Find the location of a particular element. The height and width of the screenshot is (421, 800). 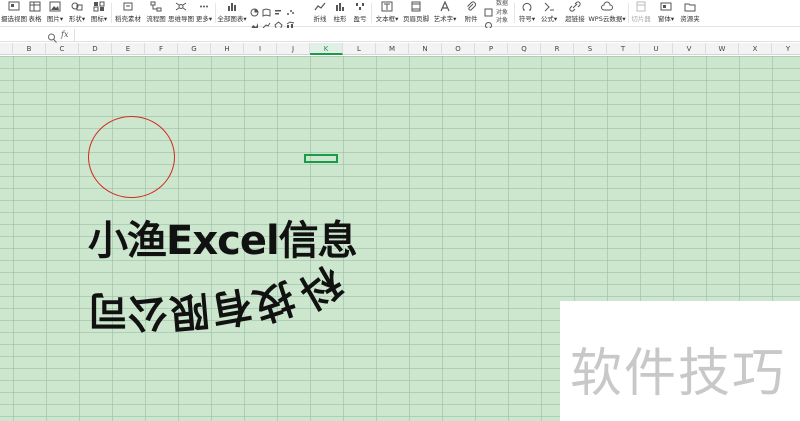

ribbon-label: 盈亏 is located at coordinates (360, 19).